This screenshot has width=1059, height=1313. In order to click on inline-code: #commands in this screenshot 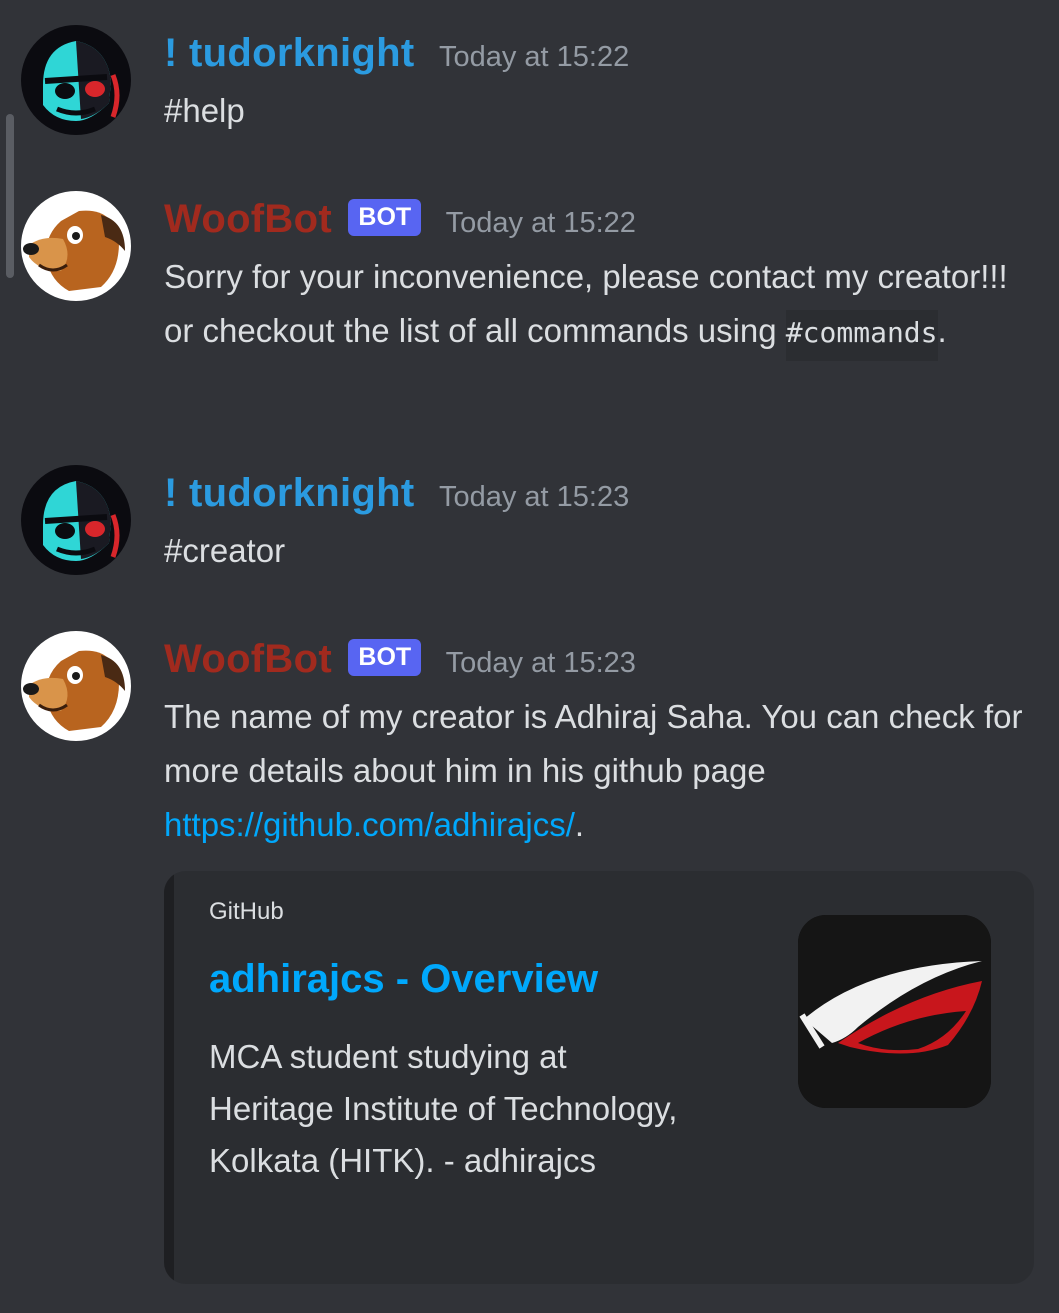, I will do `click(861, 335)`.